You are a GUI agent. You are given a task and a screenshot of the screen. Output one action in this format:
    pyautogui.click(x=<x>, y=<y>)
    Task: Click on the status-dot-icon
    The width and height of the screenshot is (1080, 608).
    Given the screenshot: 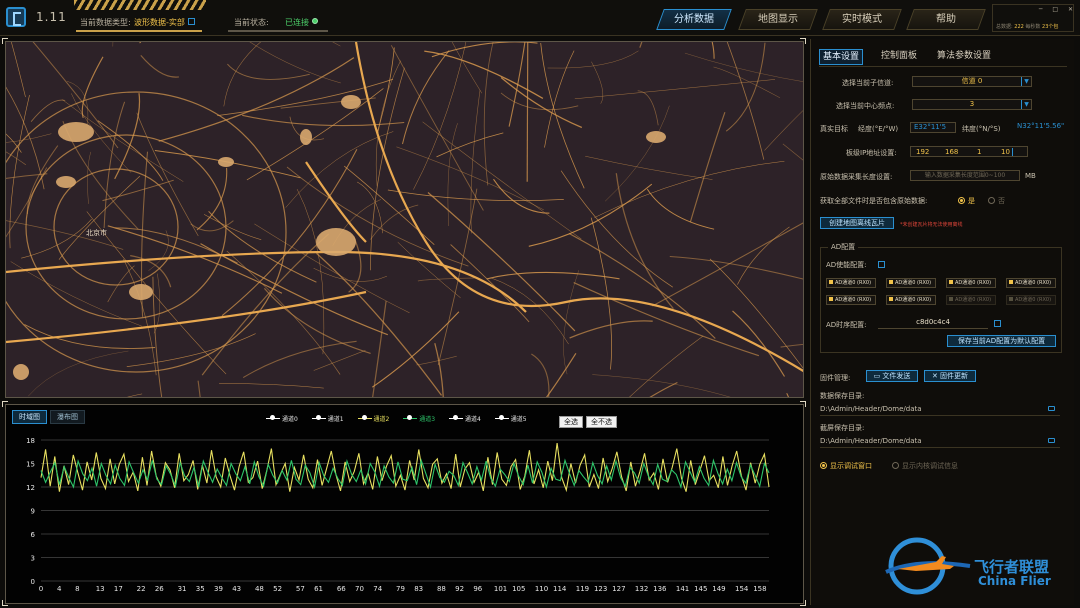 What is the action you would take?
    pyautogui.click(x=315, y=21)
    